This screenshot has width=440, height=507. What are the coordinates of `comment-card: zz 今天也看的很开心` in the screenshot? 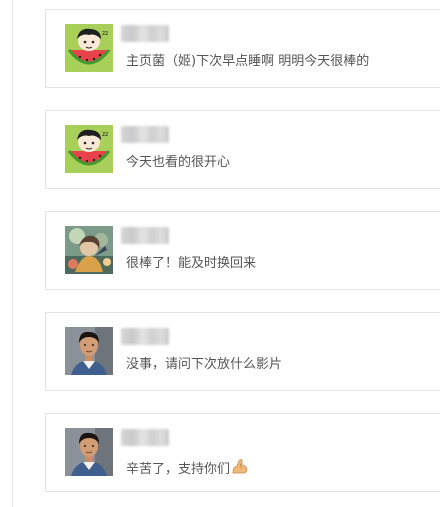 It's located at (242, 149).